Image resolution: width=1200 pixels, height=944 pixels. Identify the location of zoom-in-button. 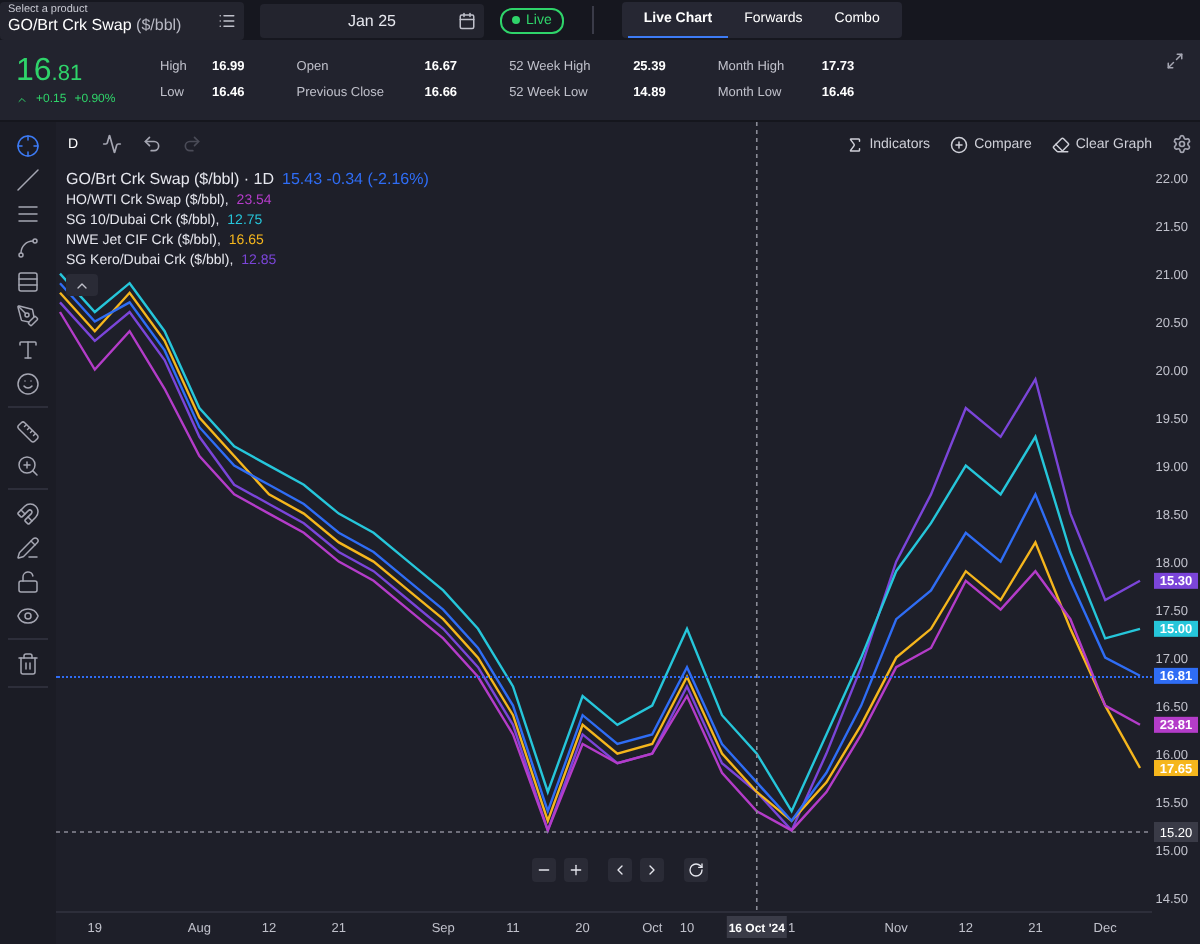
(576, 870).